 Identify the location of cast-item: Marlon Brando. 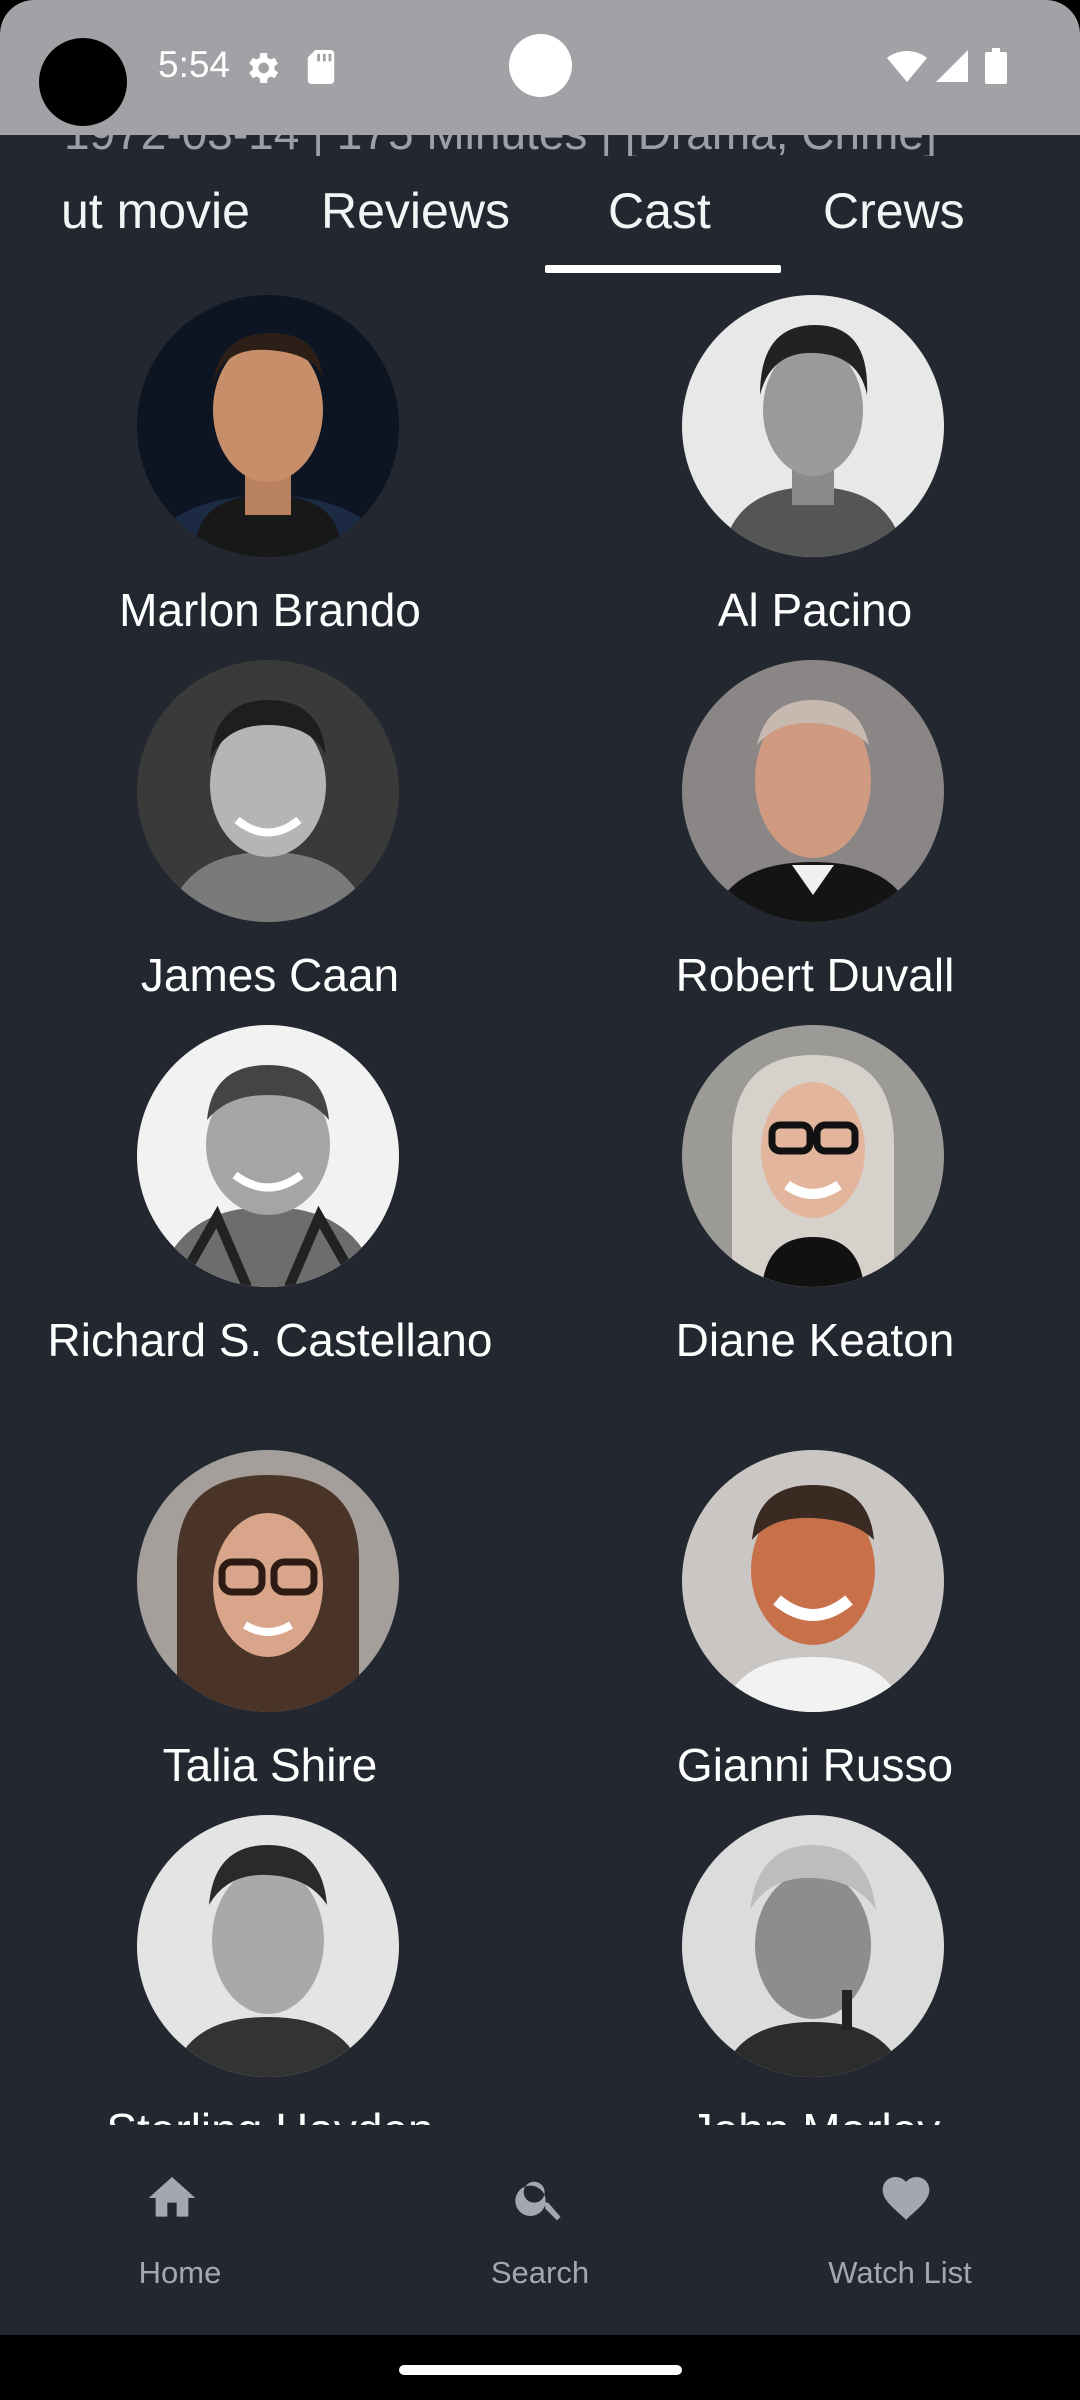
(270, 465).